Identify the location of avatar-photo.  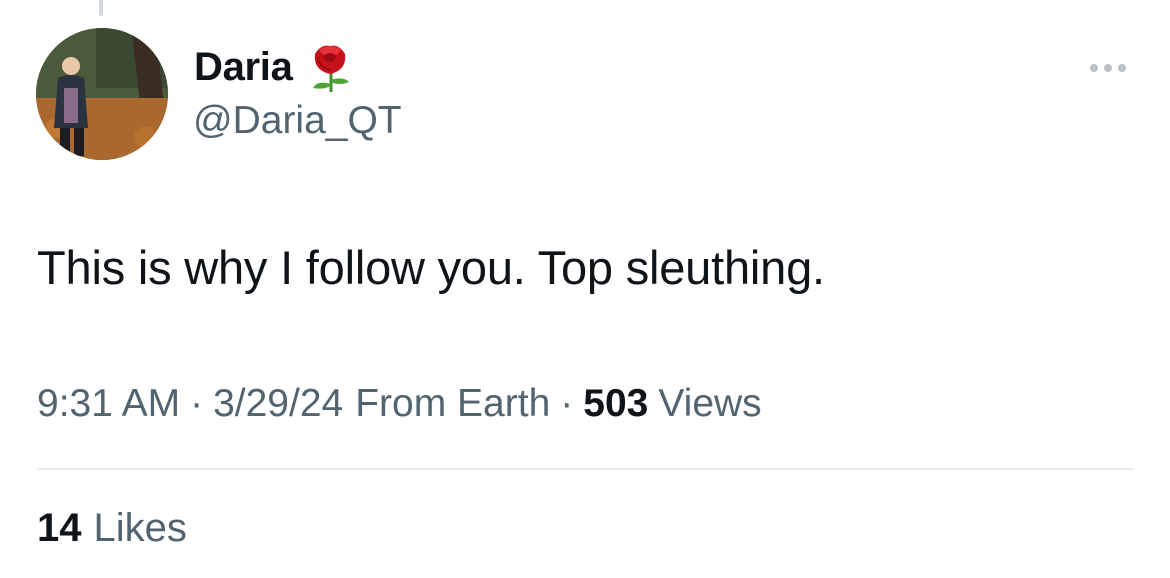
(102, 94).